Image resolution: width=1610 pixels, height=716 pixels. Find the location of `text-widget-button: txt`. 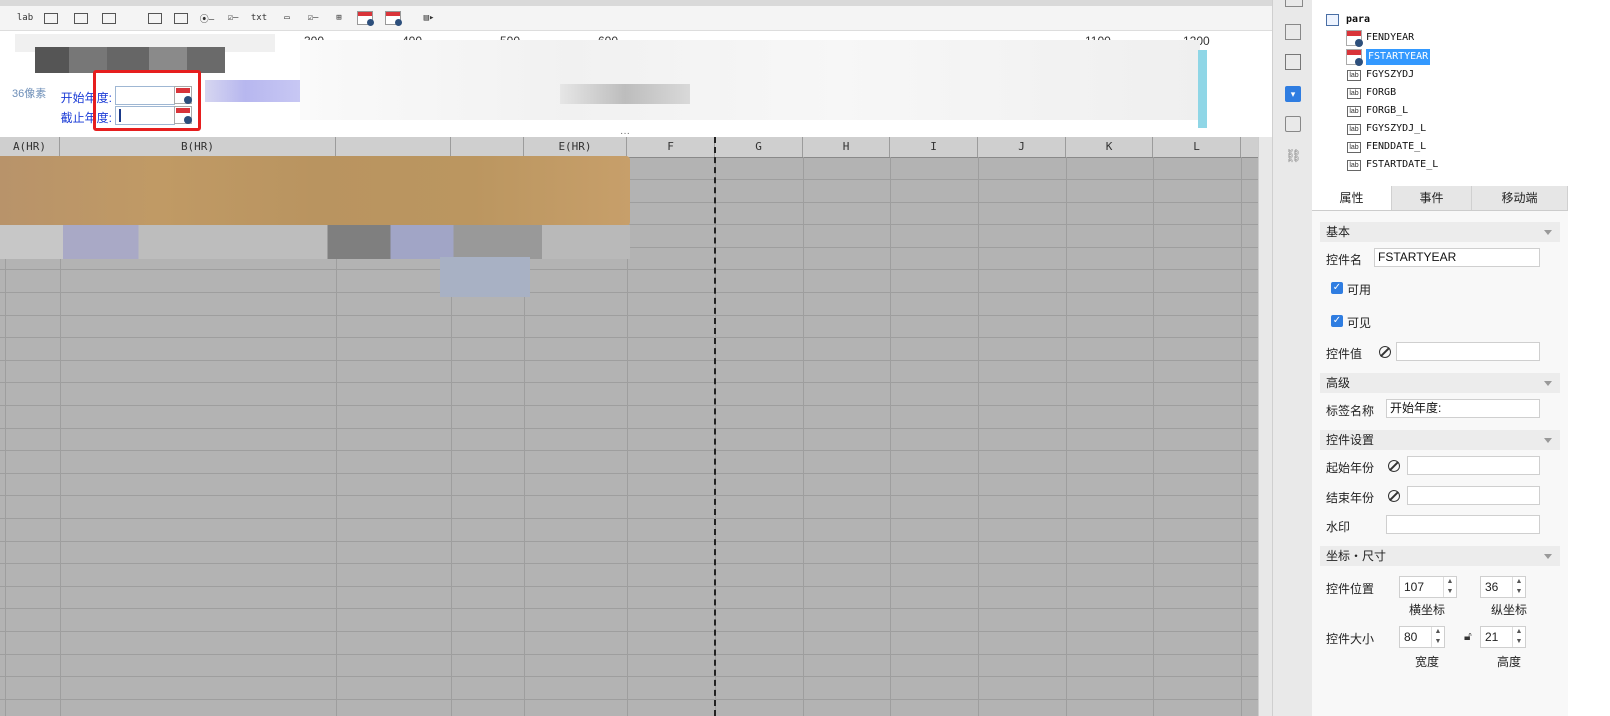

text-widget-button: txt is located at coordinates (259, 18).